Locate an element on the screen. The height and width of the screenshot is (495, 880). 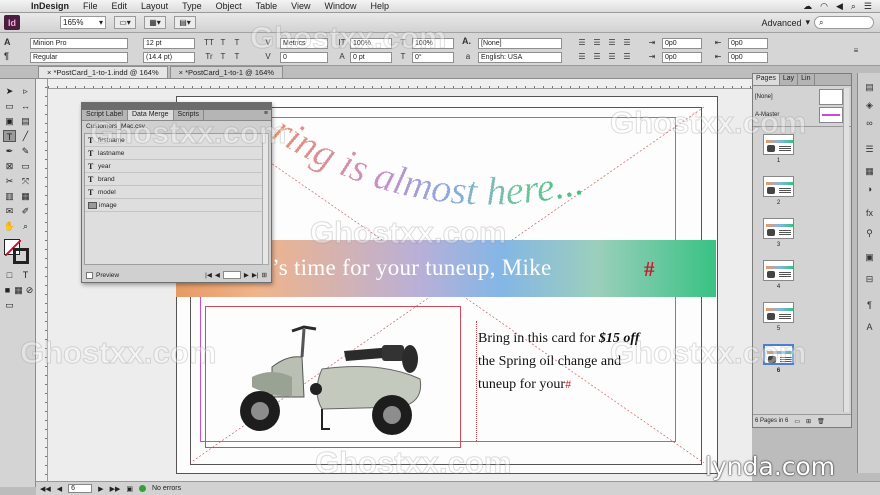
layers-panel-icon: ◈ is located at coordinates (869, 105).